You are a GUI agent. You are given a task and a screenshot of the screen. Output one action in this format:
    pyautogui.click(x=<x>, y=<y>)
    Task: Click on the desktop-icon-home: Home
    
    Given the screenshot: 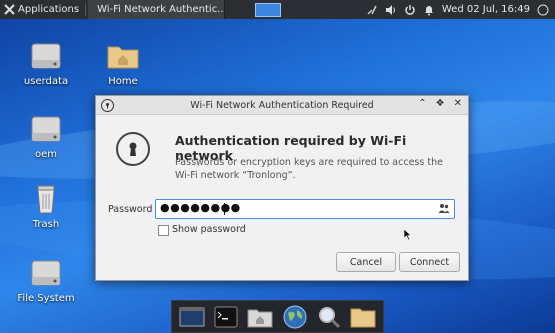 What is the action you would take?
    pyautogui.click(x=123, y=63)
    